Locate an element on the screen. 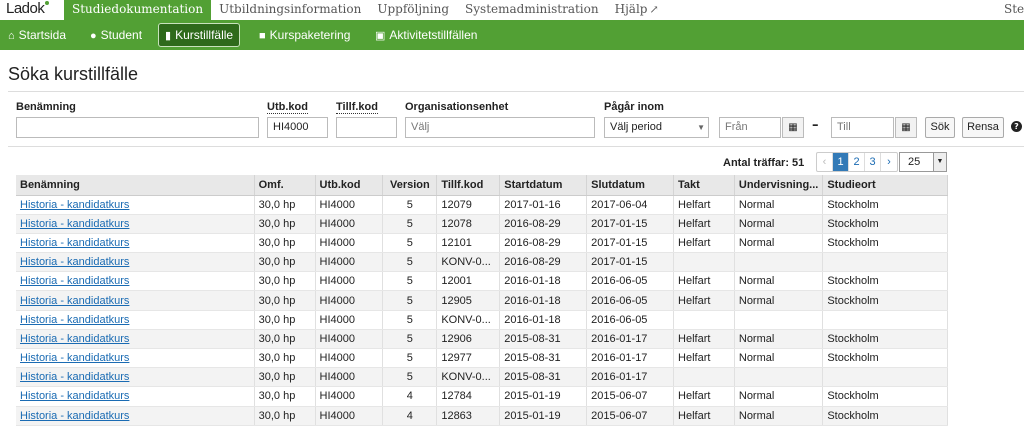 The height and width of the screenshot is (432, 1024). ladok-logo: Ladok is located at coordinates (28, 10).